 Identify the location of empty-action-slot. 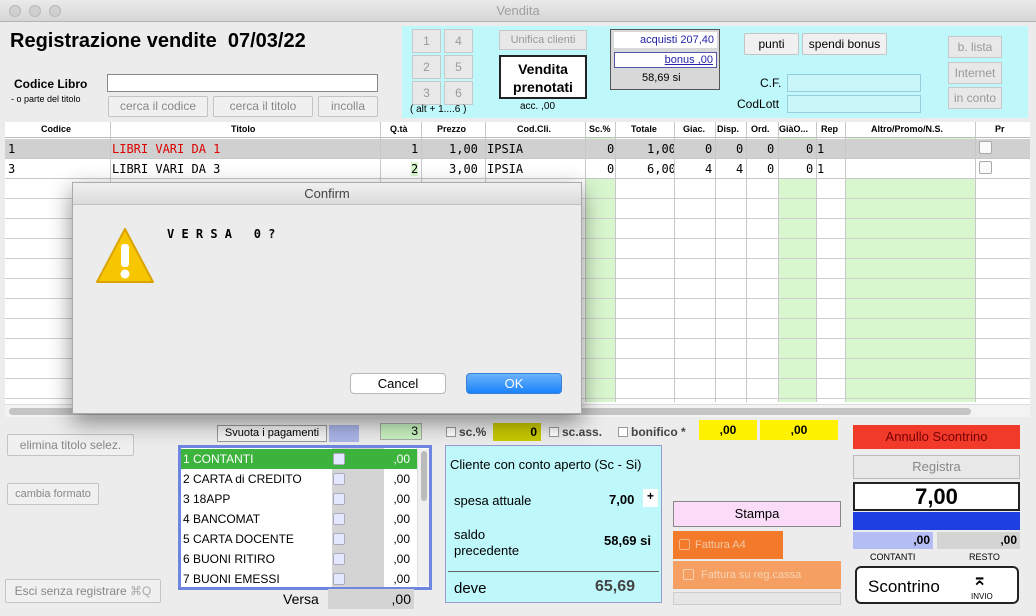
(757, 598).